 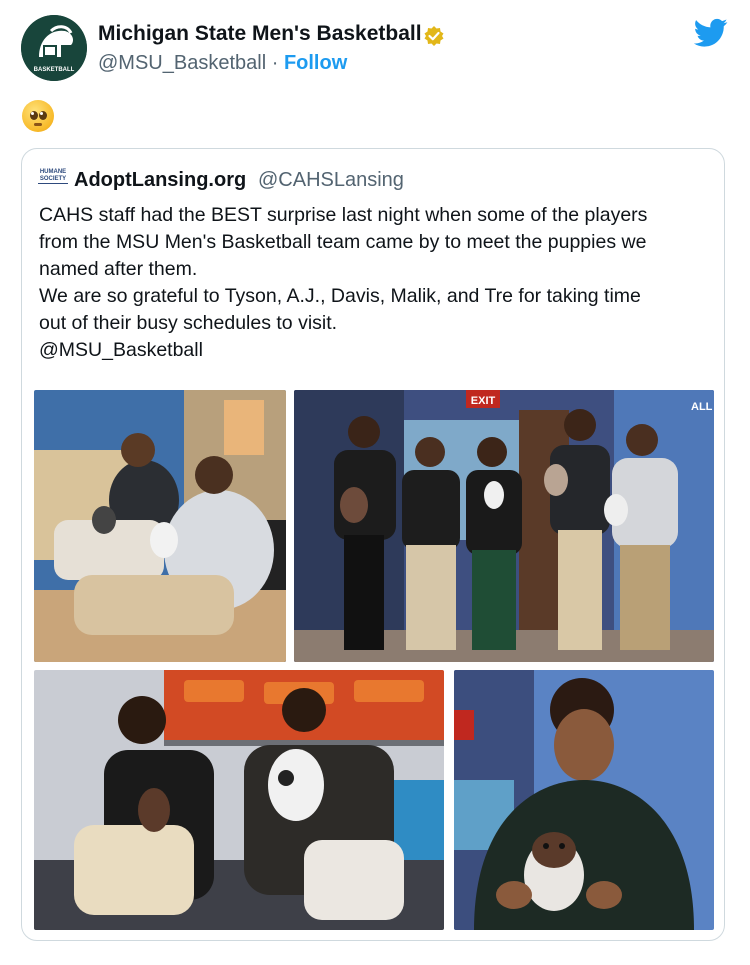 I want to click on svg-text: BASKETBALL, so click(x=54, y=70).